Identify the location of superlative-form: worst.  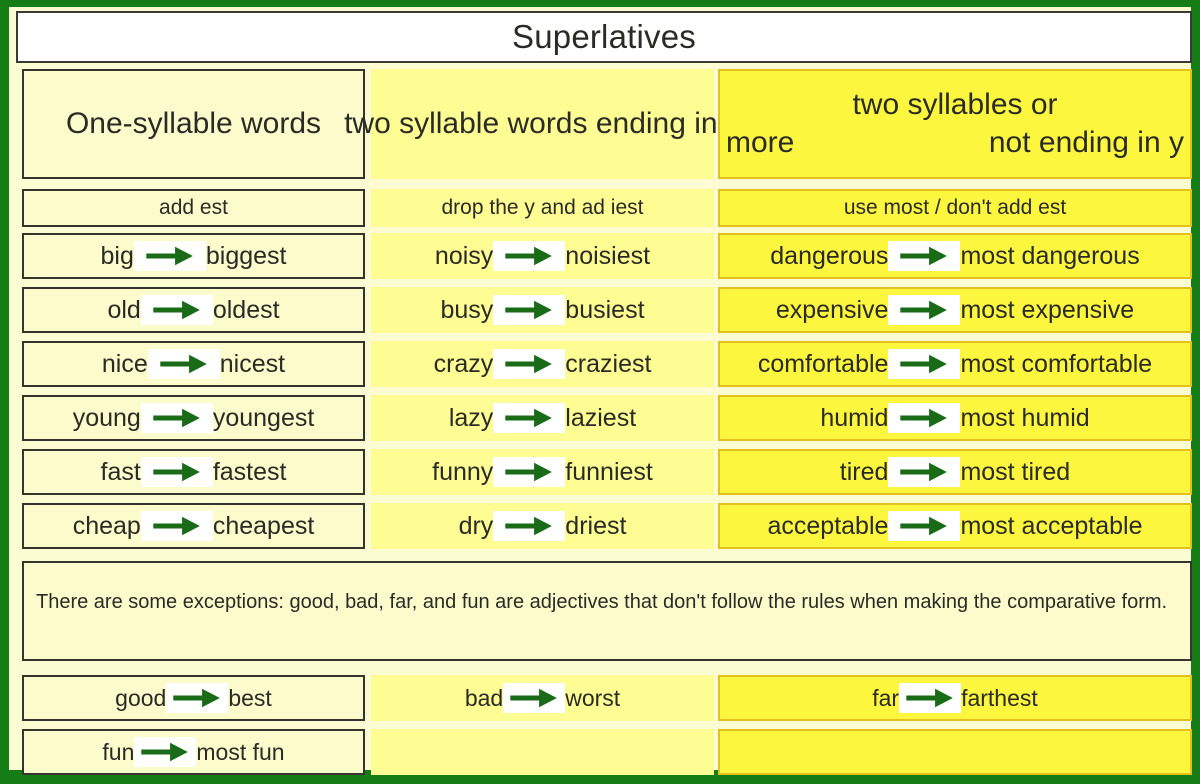
(593, 697).